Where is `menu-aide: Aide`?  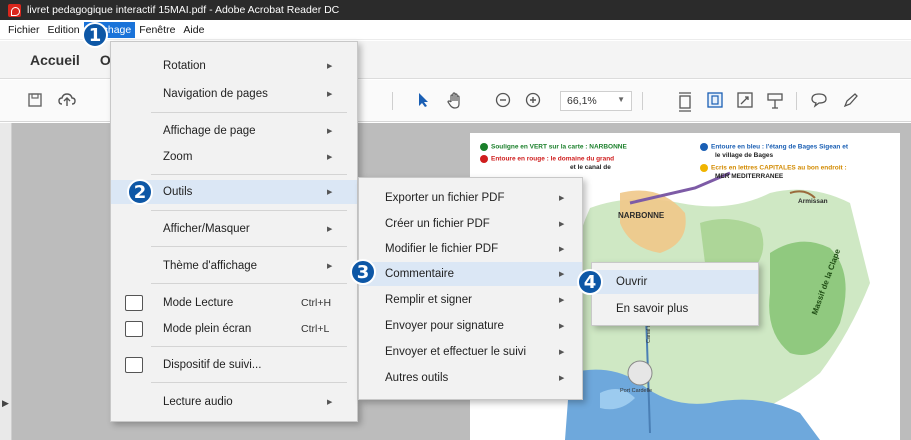 menu-aide: Aide is located at coordinates (193, 30).